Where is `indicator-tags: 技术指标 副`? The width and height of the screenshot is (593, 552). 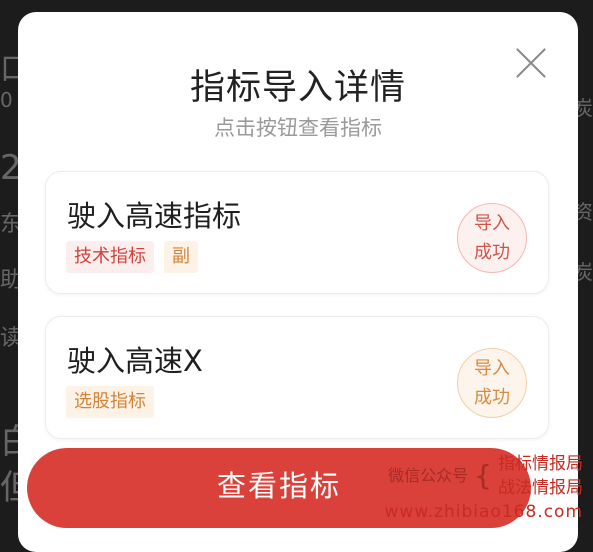 indicator-tags: 技术指标 副 is located at coordinates (132, 257).